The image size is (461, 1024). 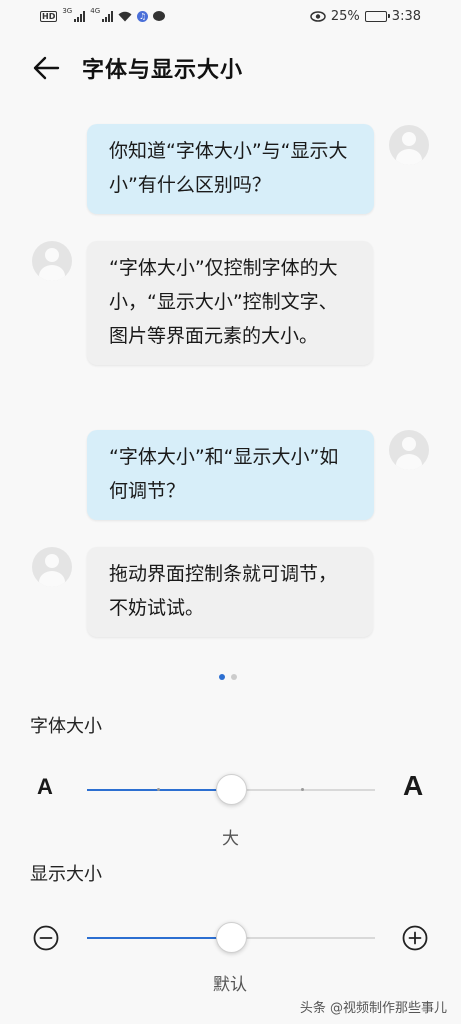 What do you see at coordinates (66, 726) in the screenshot?
I see `font-size-label: 字体大小` at bounding box center [66, 726].